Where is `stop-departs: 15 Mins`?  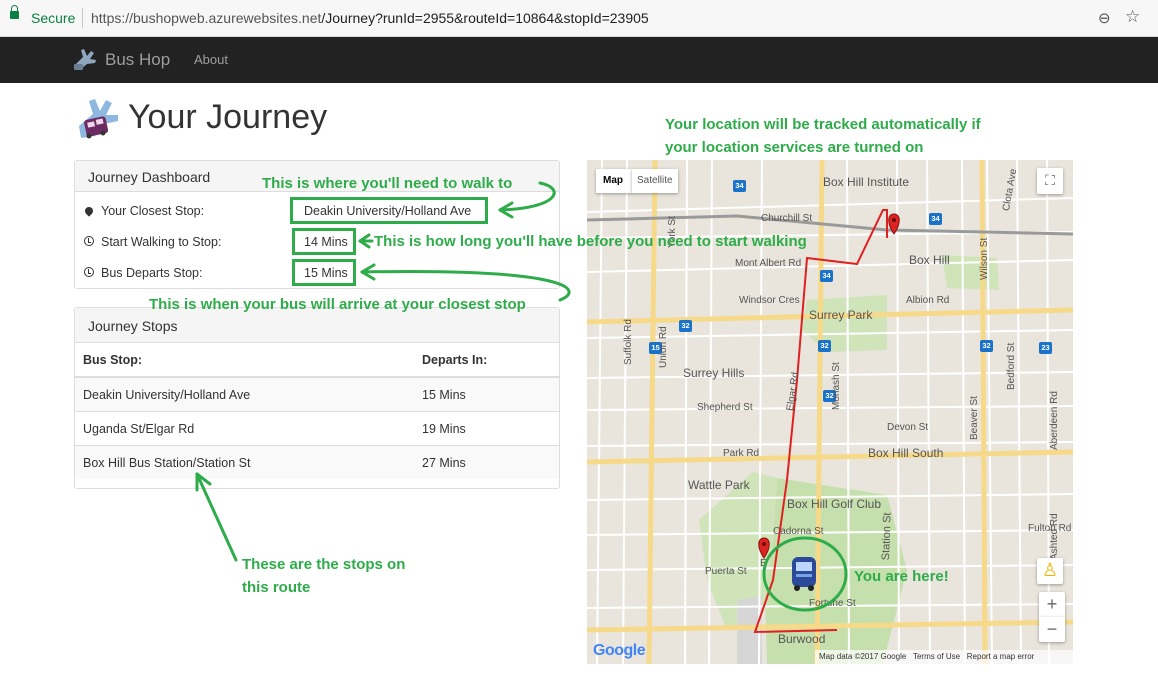
stop-departs: 15 Mins is located at coordinates (486, 394).